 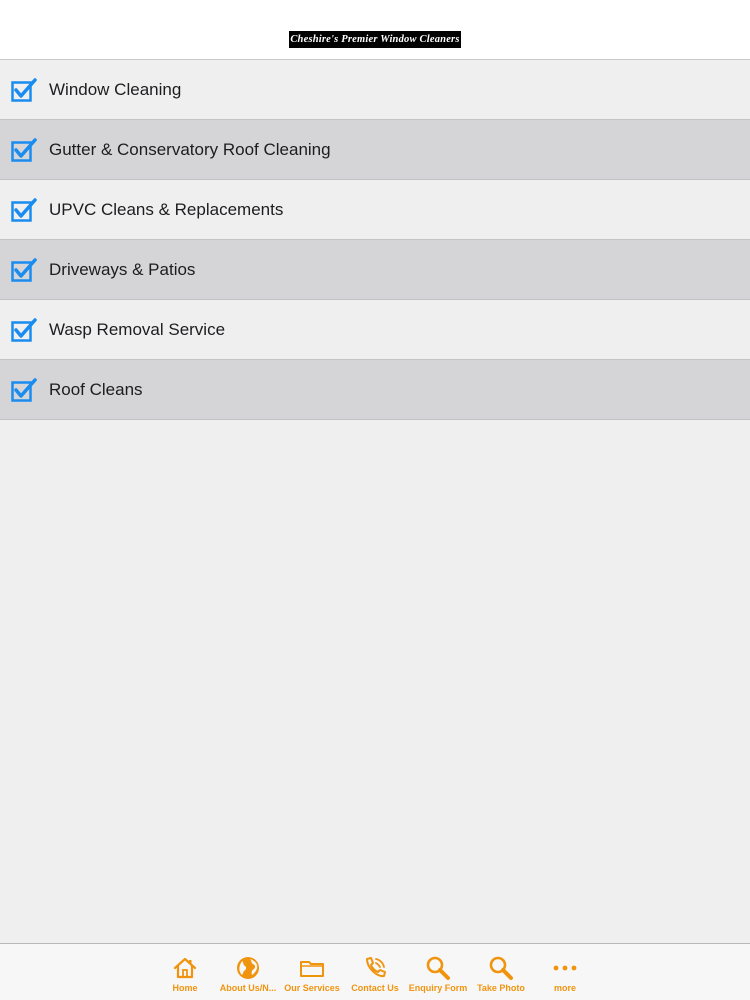 I want to click on more-icon, so click(x=565, y=968).